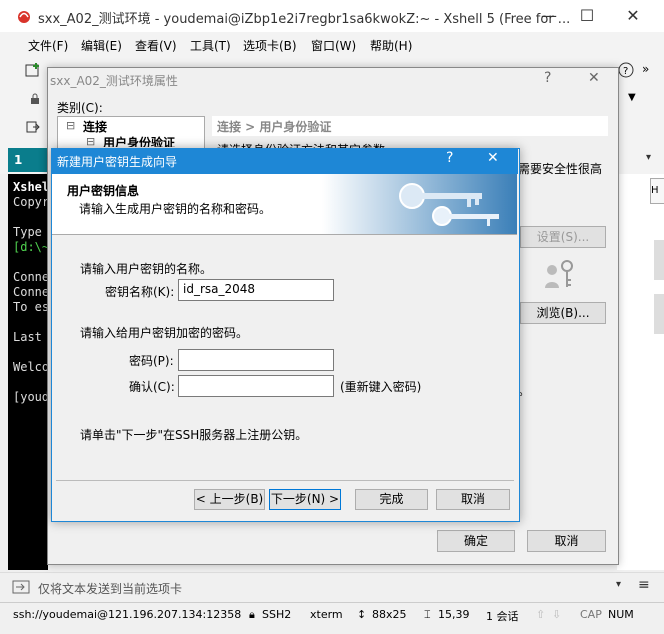 The image size is (664, 634). Describe the element at coordinates (21, 587) in the screenshot. I see `send-text-icon` at that location.